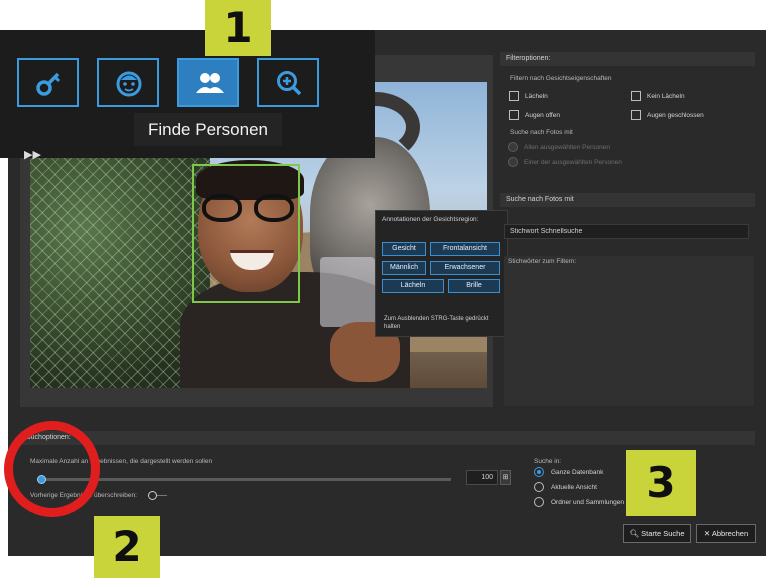 This screenshot has height=578, width=770. Describe the element at coordinates (52, 469) in the screenshot. I see `highlight-circle` at that location.